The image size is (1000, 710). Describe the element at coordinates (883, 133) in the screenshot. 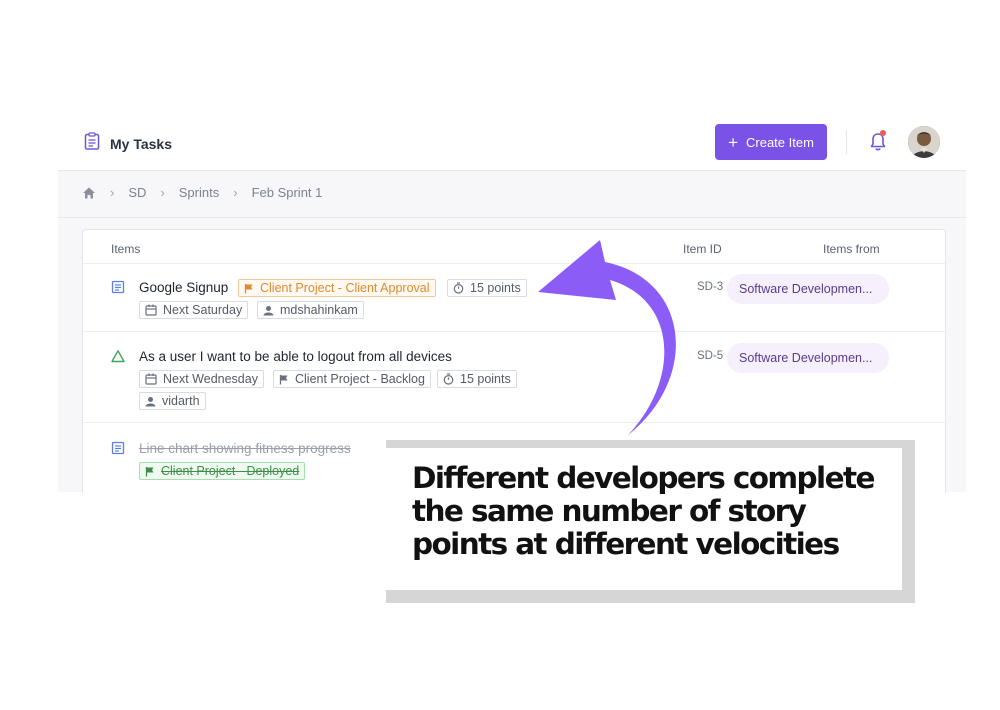

I see `notification-dot` at that location.